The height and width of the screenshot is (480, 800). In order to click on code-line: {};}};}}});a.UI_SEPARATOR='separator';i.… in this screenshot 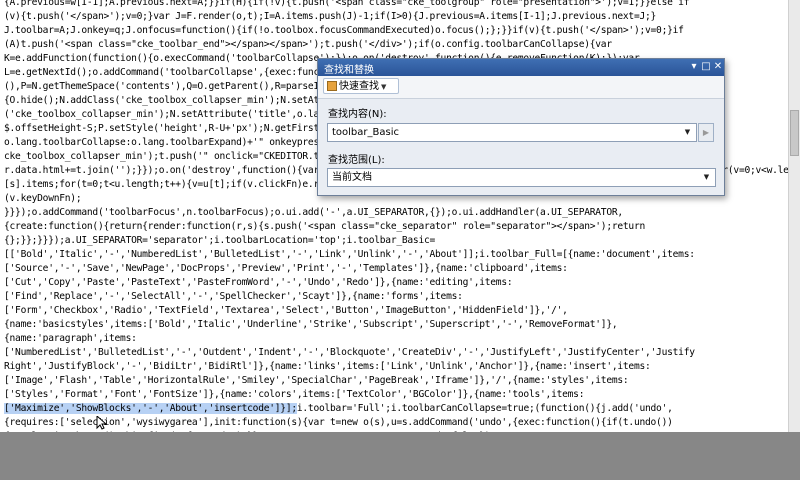, I will do `click(396, 241)`.